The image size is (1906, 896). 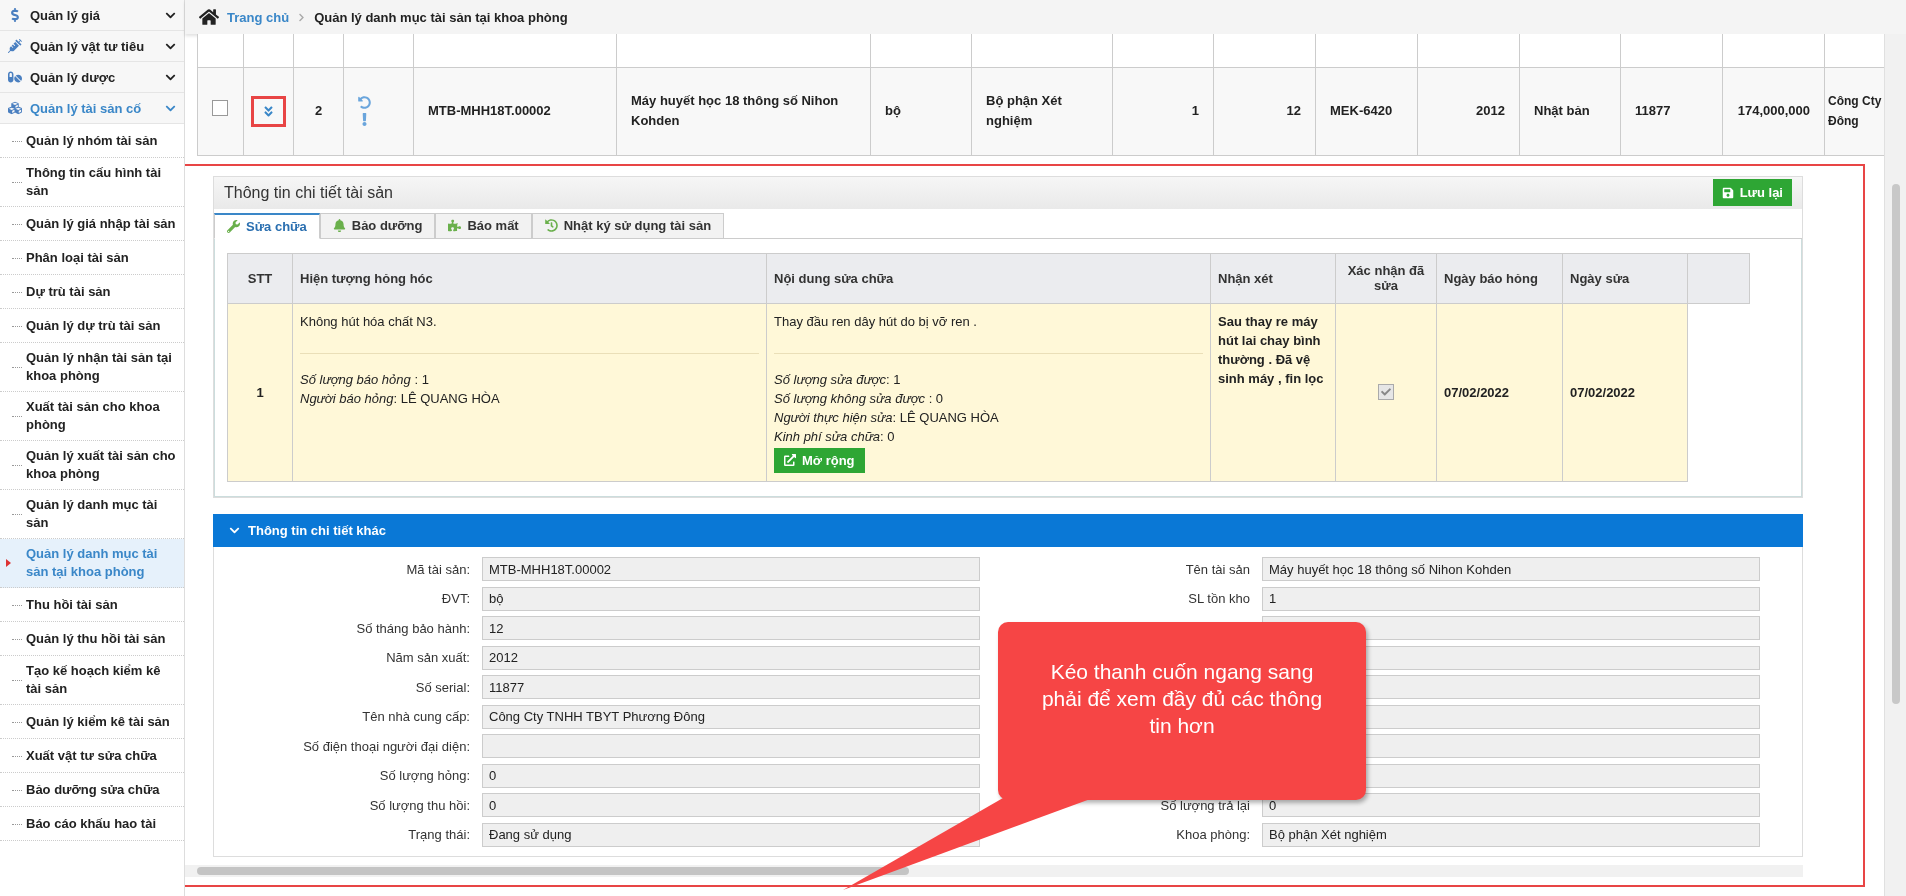 What do you see at coordinates (483, 225) in the screenshot?
I see `tab: Báo mất` at bounding box center [483, 225].